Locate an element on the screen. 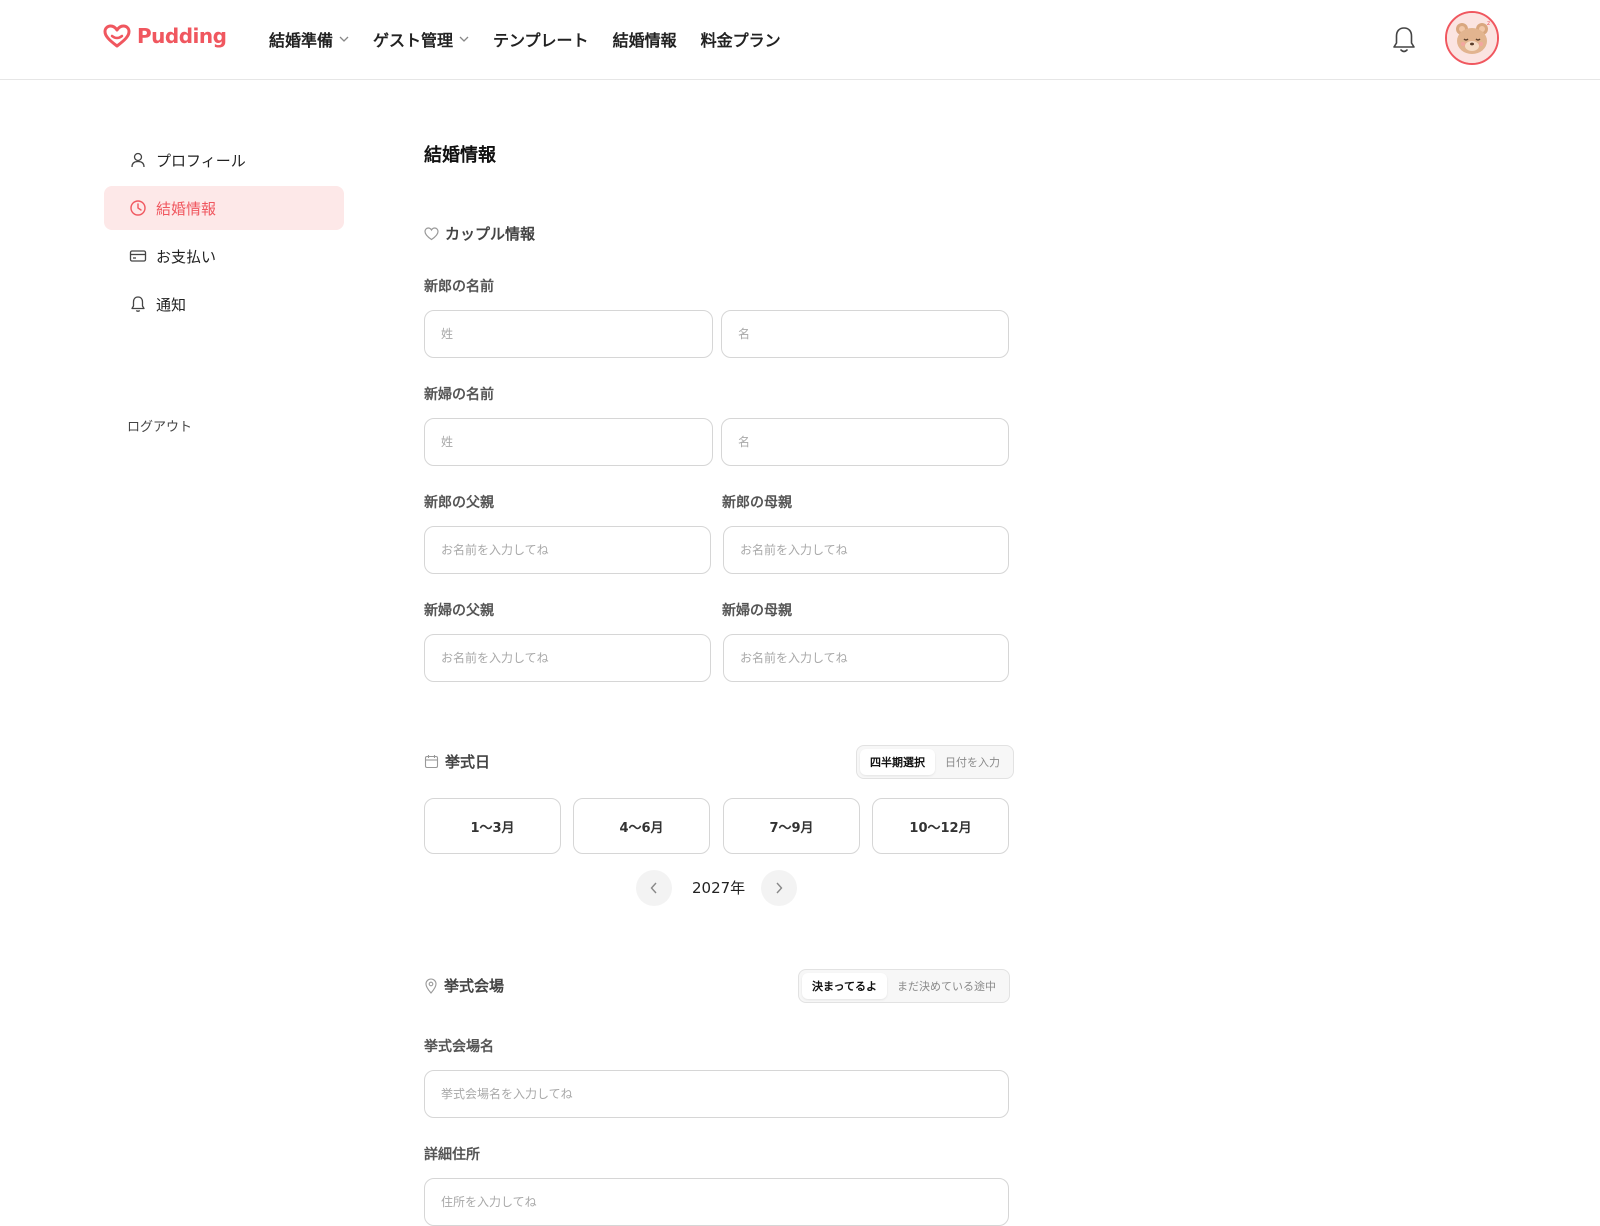  prev-year-button is located at coordinates (654, 888).